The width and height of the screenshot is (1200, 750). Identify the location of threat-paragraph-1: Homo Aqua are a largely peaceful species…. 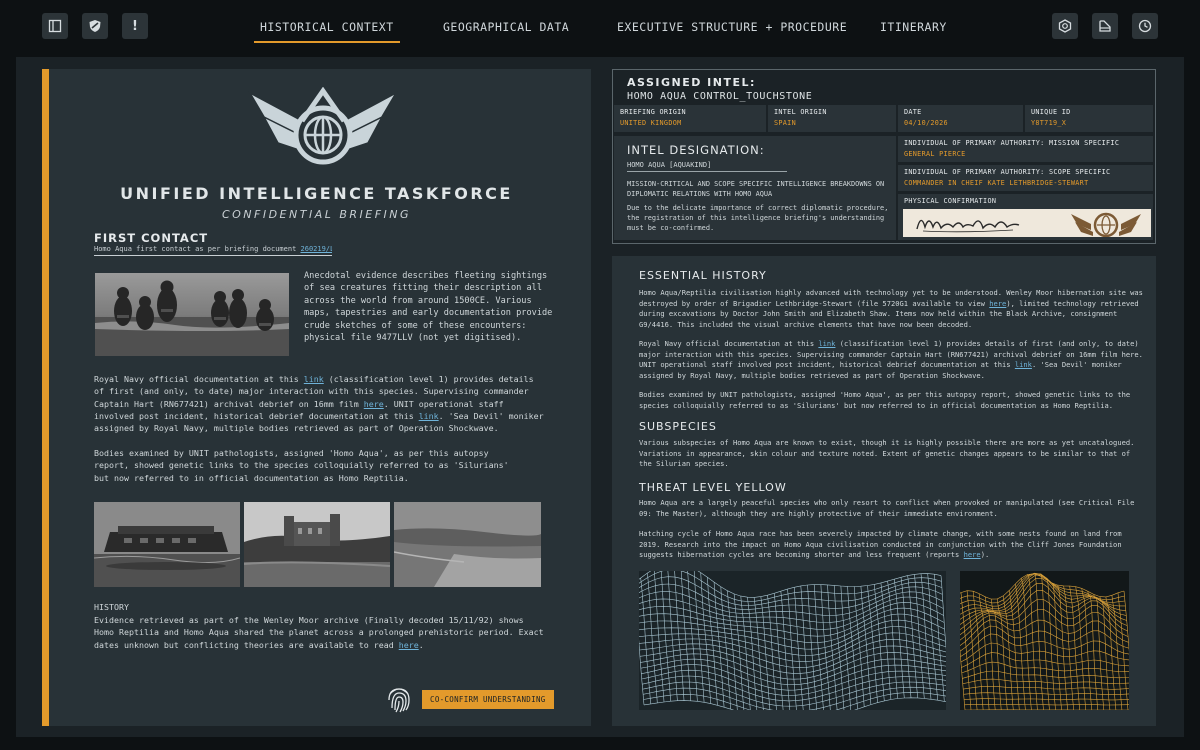
(887, 508).